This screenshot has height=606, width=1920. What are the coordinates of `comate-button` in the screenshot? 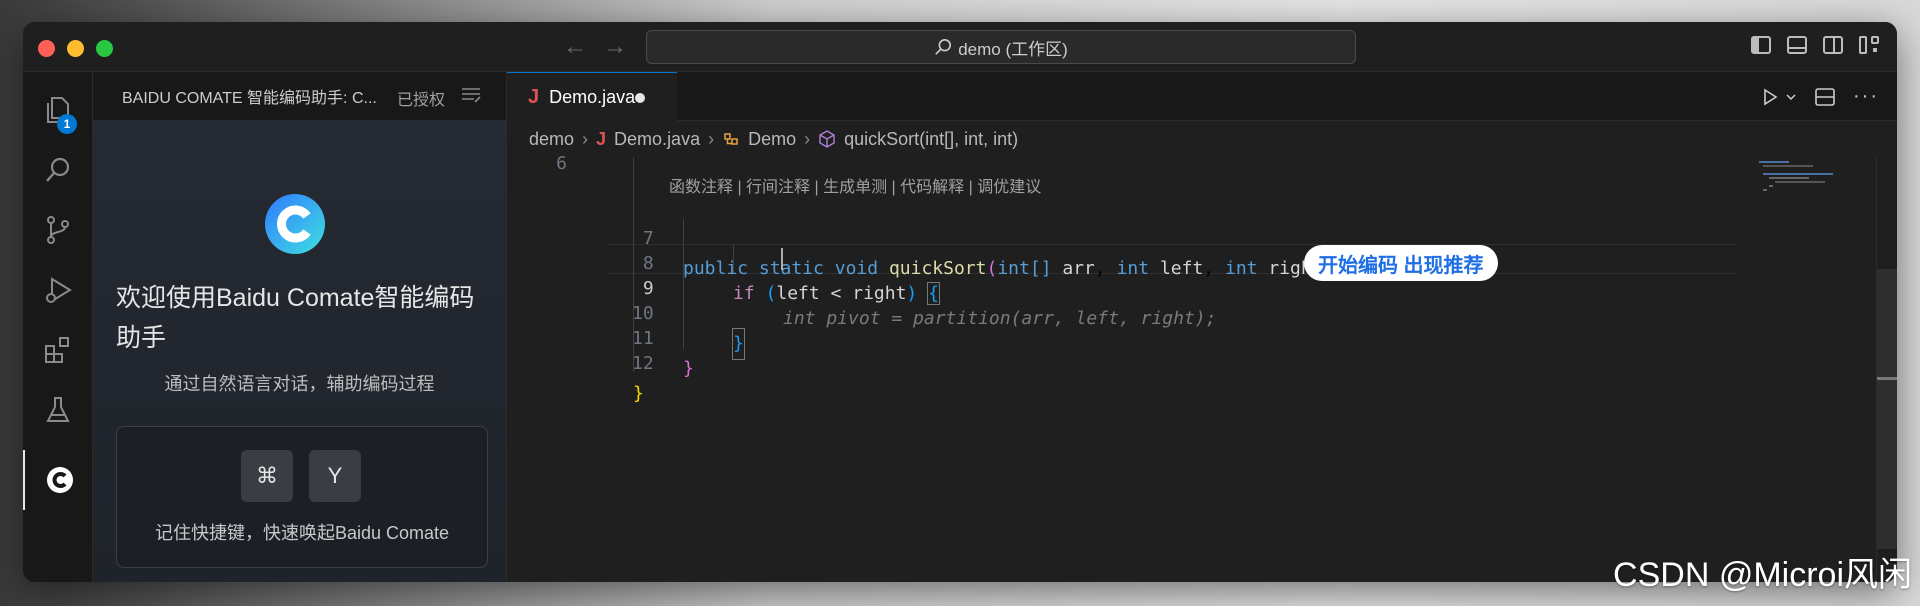 It's located at (58, 480).